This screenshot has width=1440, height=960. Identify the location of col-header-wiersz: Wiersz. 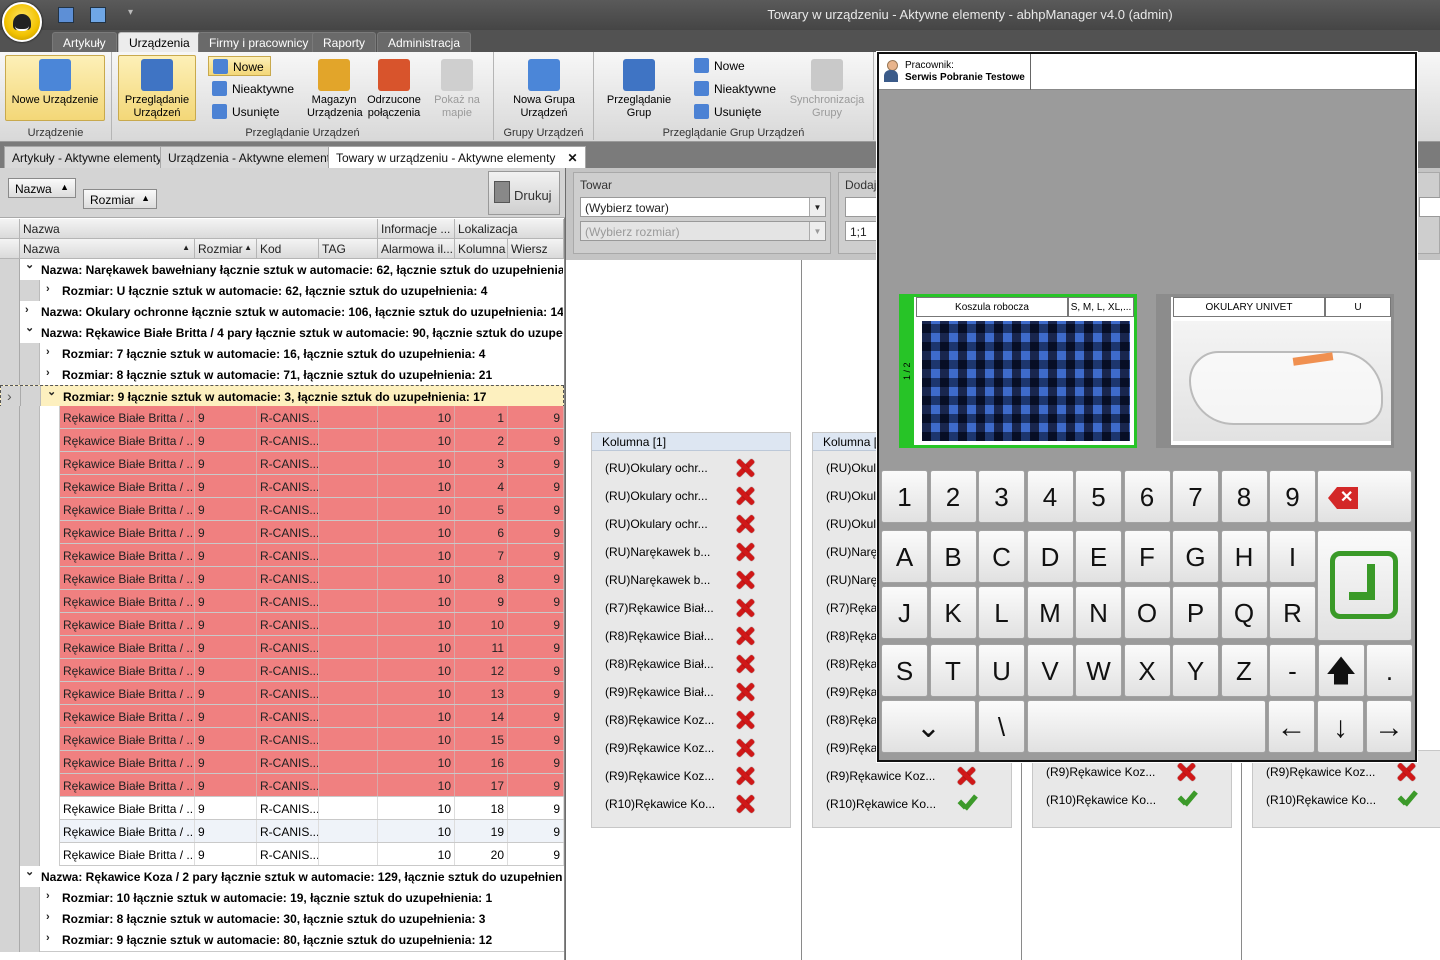
(536, 249).